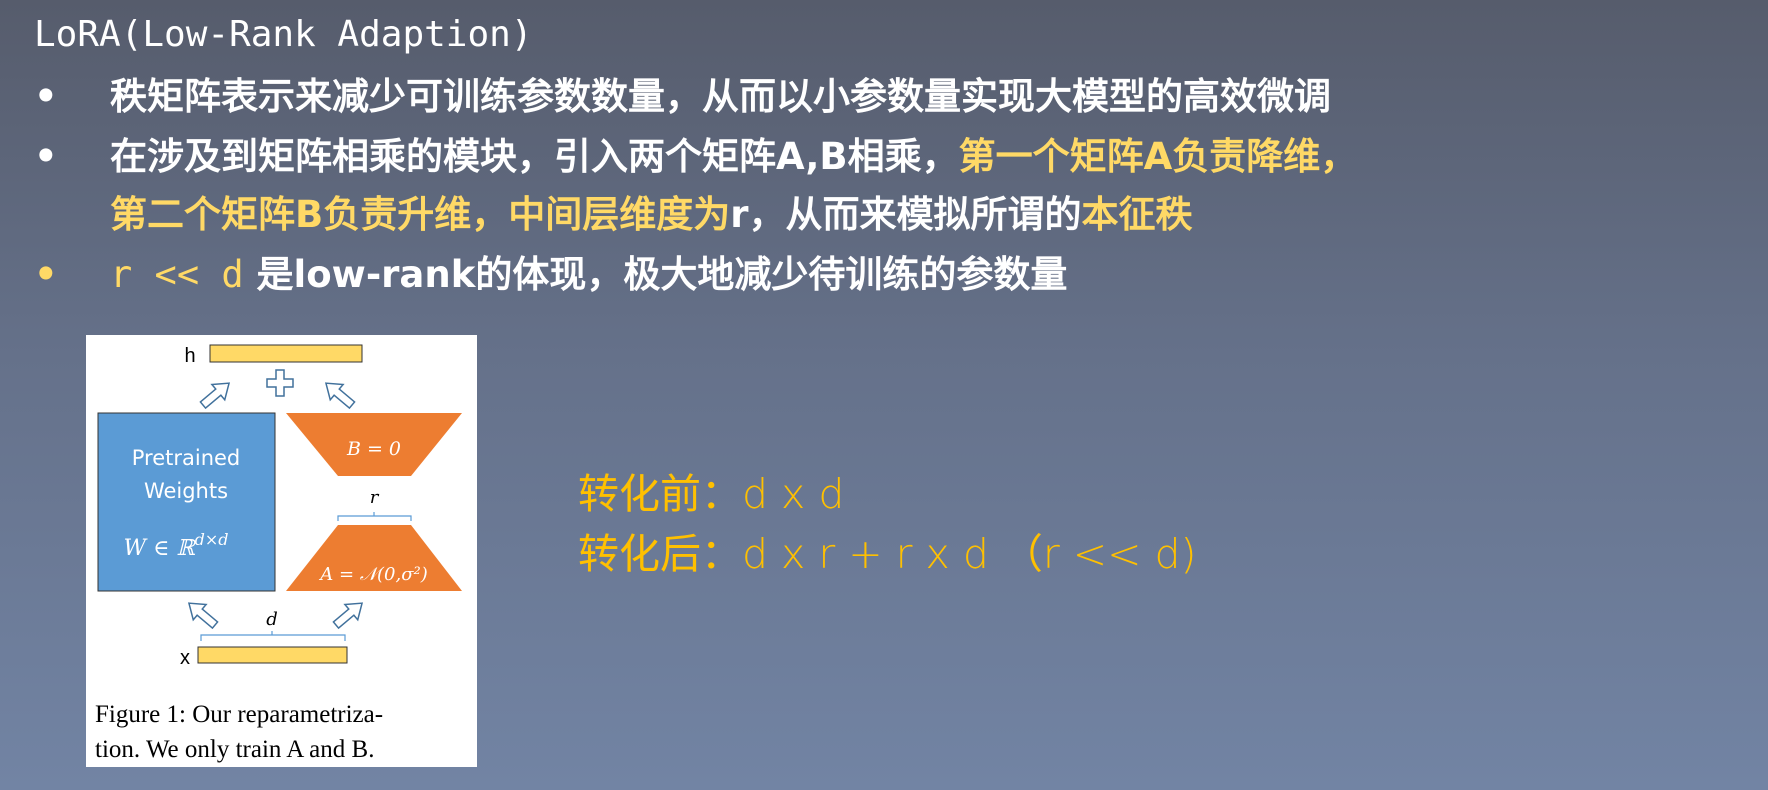  Describe the element at coordinates (915, 214) in the screenshot. I see `bullet-text: ，从而来模拟所谓的` at that location.